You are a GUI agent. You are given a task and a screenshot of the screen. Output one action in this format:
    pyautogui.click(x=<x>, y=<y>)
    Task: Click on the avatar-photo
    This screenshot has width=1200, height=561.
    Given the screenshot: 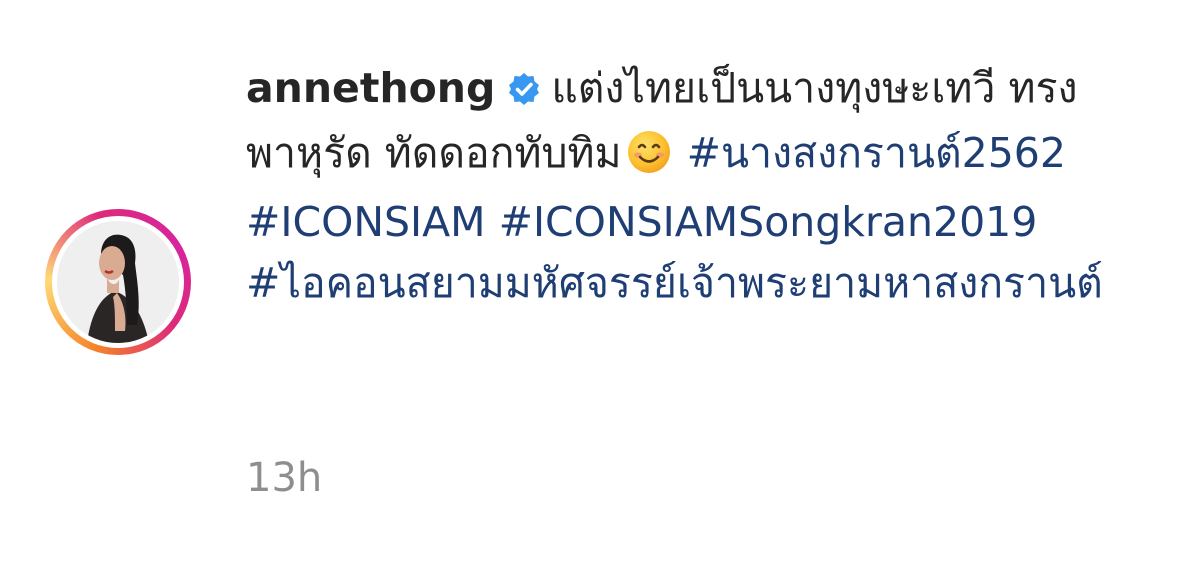 What is the action you would take?
    pyautogui.click(x=118, y=282)
    